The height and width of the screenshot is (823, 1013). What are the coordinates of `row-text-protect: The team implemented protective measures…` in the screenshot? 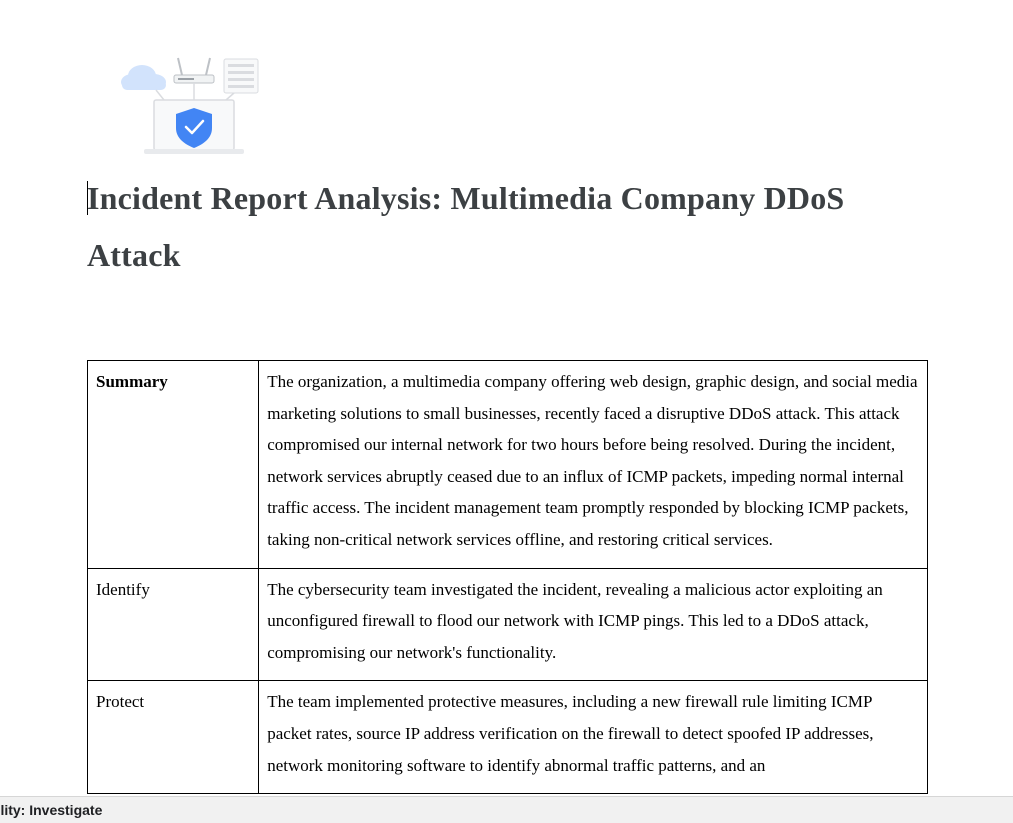 It's located at (593, 737).